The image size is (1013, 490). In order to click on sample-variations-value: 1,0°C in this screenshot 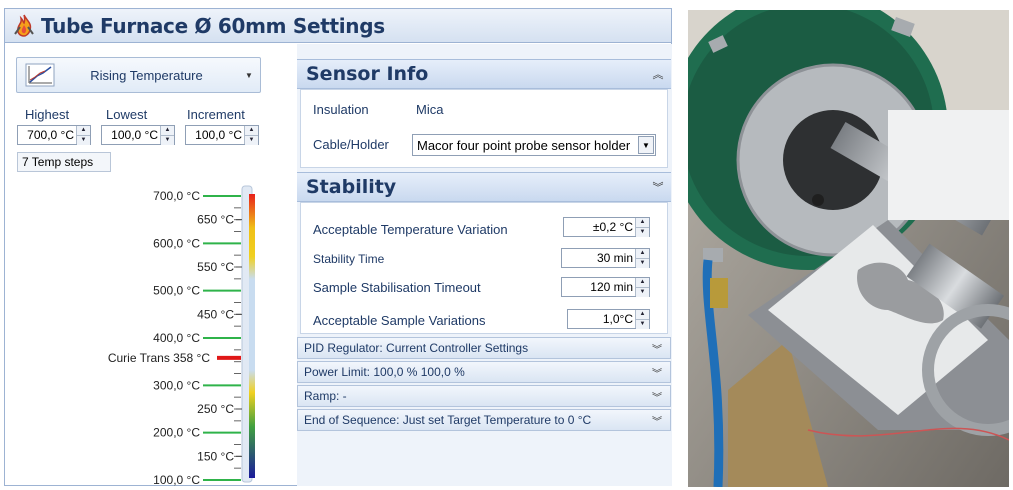, I will do `click(617, 319)`.